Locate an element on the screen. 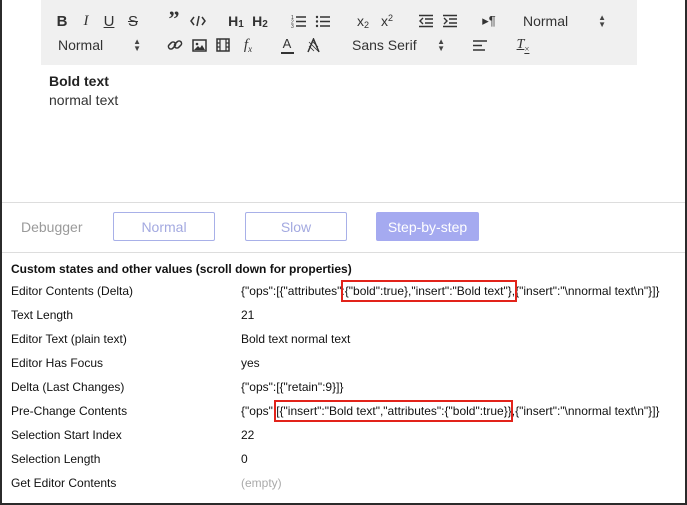  property-key: Selection Length is located at coordinates (56, 459).